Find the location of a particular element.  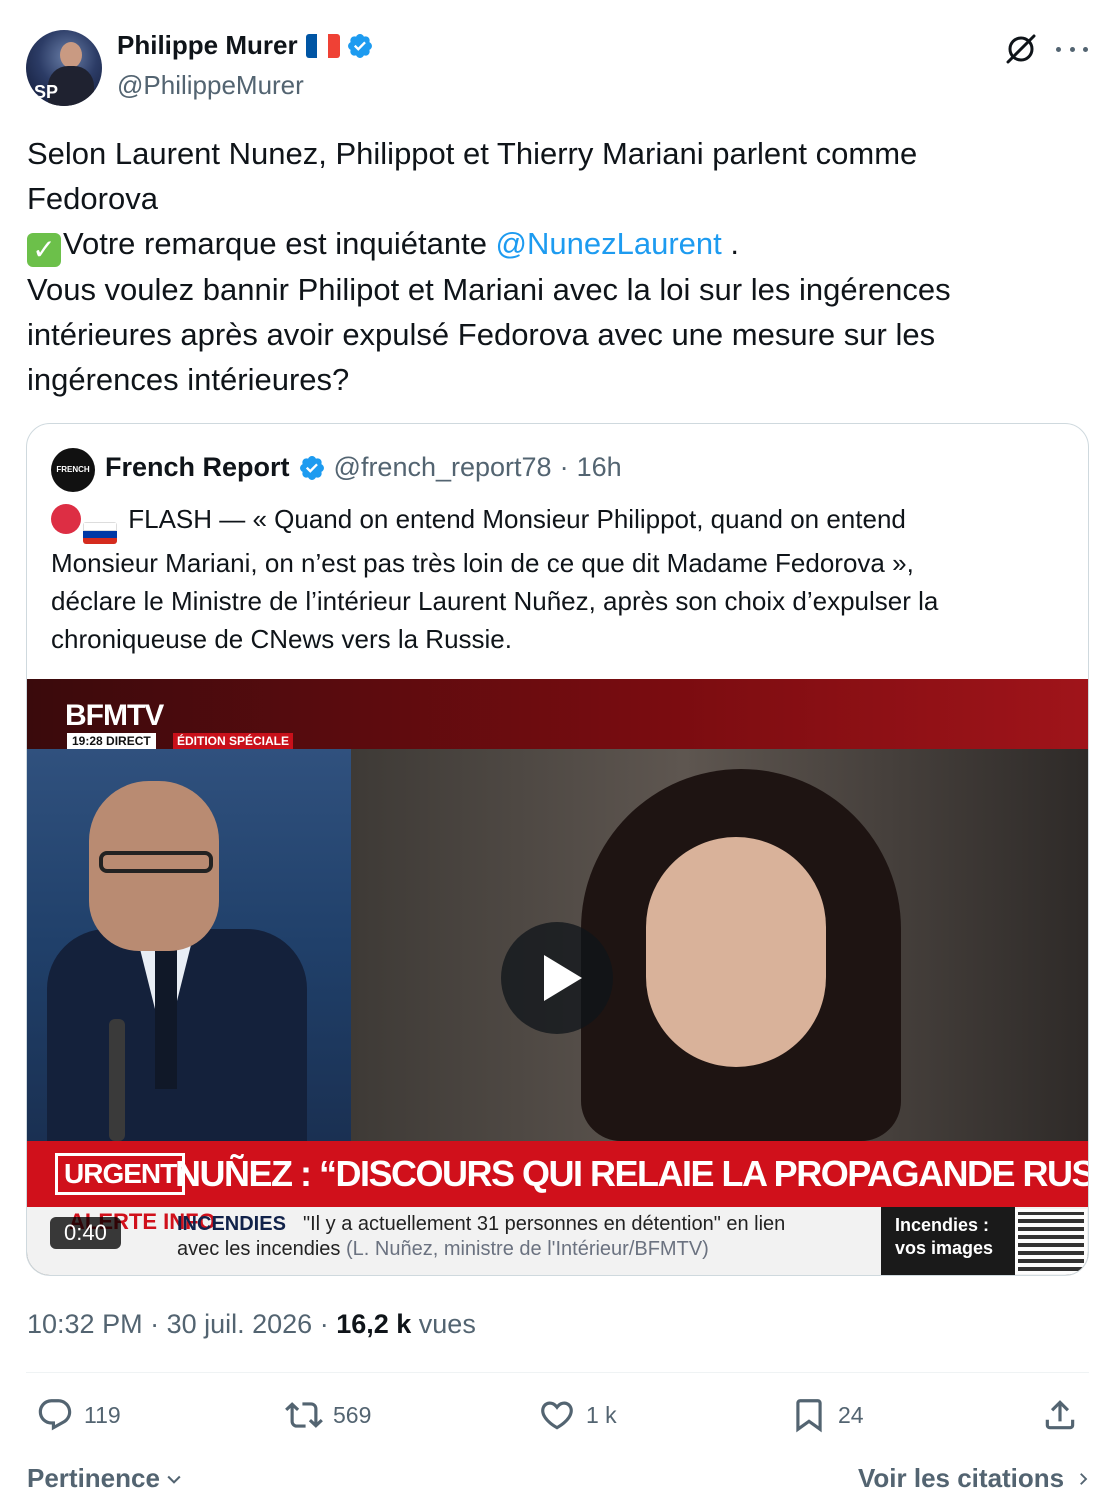

more-options-icon is located at coordinates (1072, 49).